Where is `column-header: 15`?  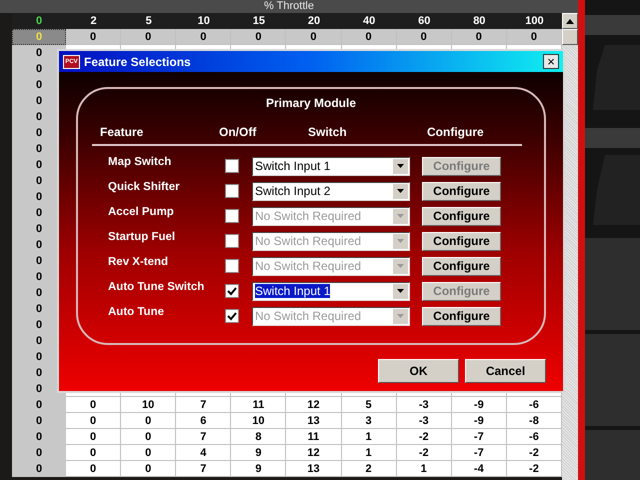
column-header: 15 is located at coordinates (258, 21).